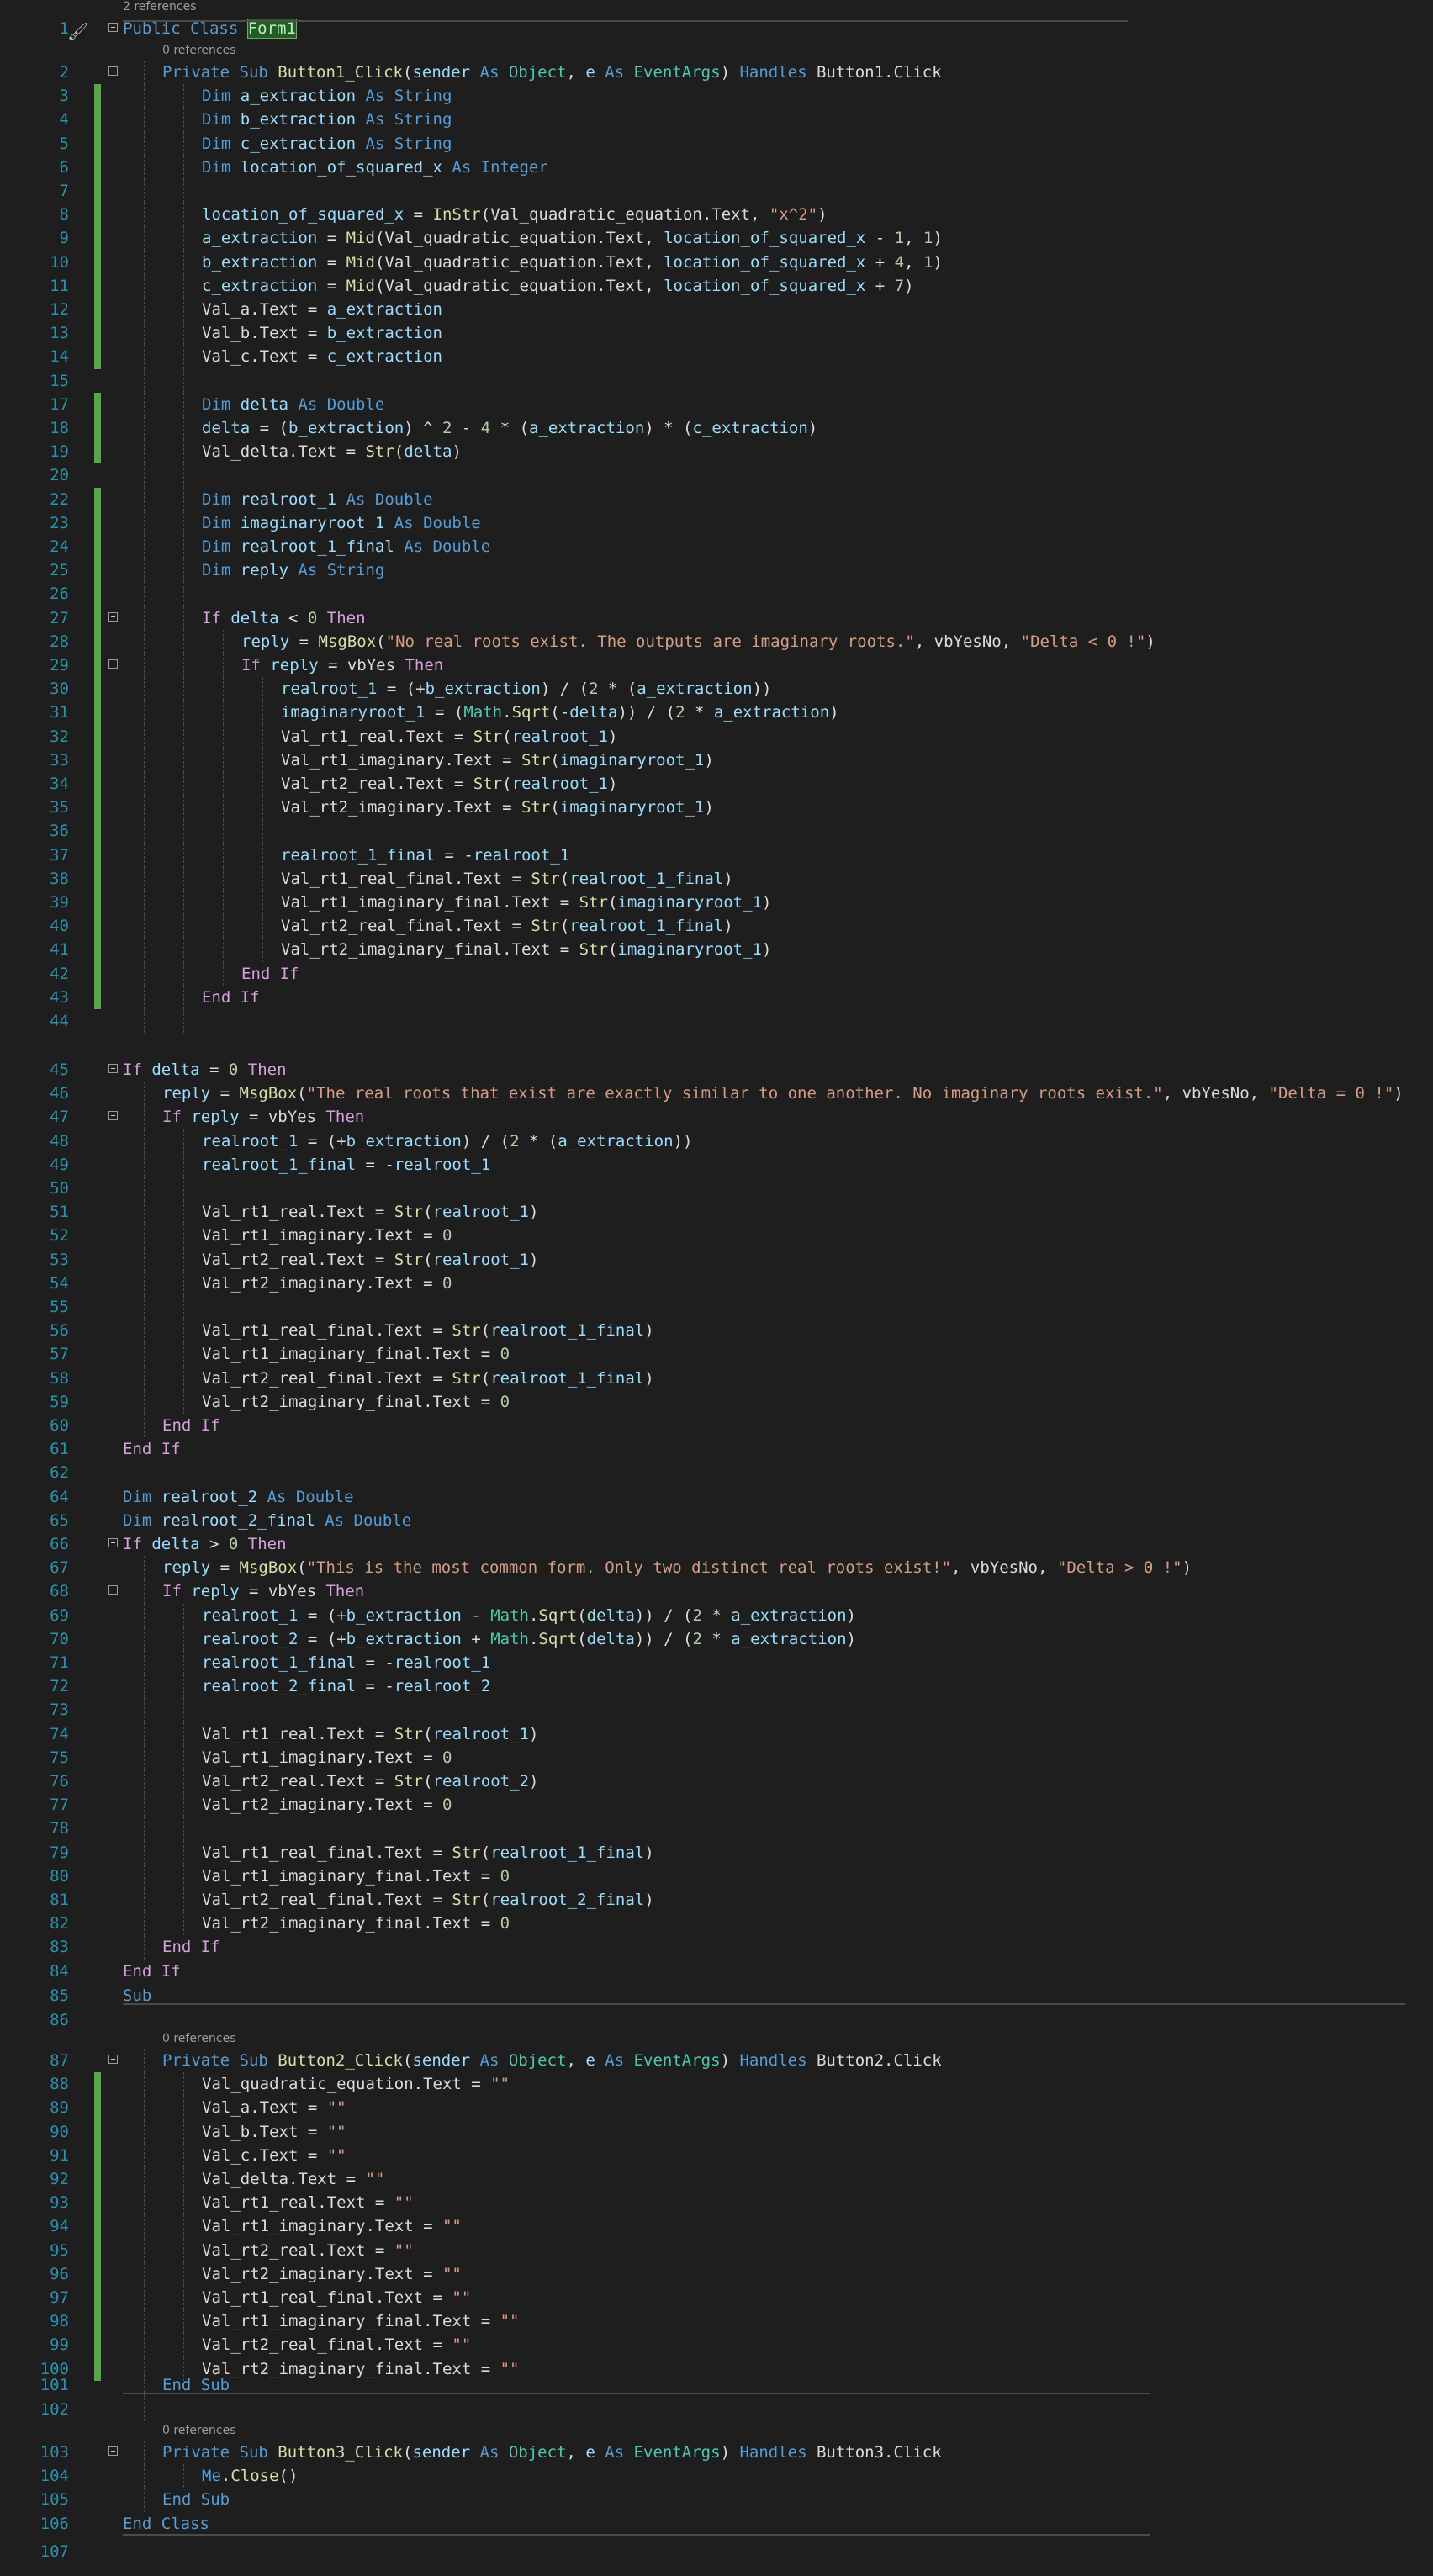  What do you see at coordinates (716, 736) in the screenshot?
I see `code-line: 32 Val_rt1_real.Text = Str(realroot_1)` at bounding box center [716, 736].